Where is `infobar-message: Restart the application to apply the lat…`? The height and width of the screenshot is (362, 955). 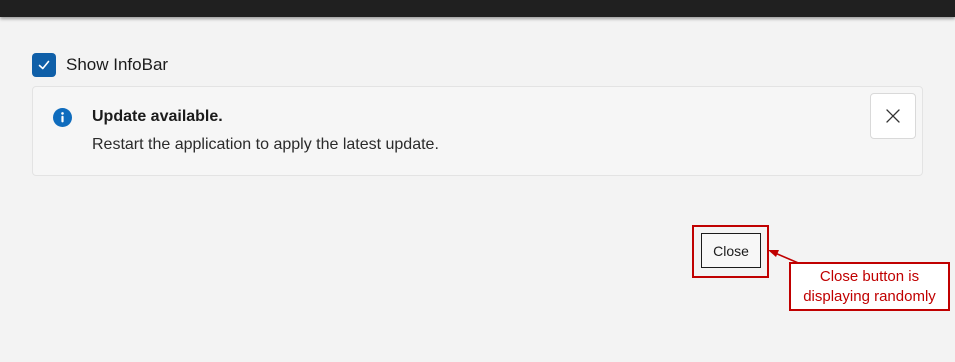
infobar-message: Restart the application to apply the lat… is located at coordinates (265, 144).